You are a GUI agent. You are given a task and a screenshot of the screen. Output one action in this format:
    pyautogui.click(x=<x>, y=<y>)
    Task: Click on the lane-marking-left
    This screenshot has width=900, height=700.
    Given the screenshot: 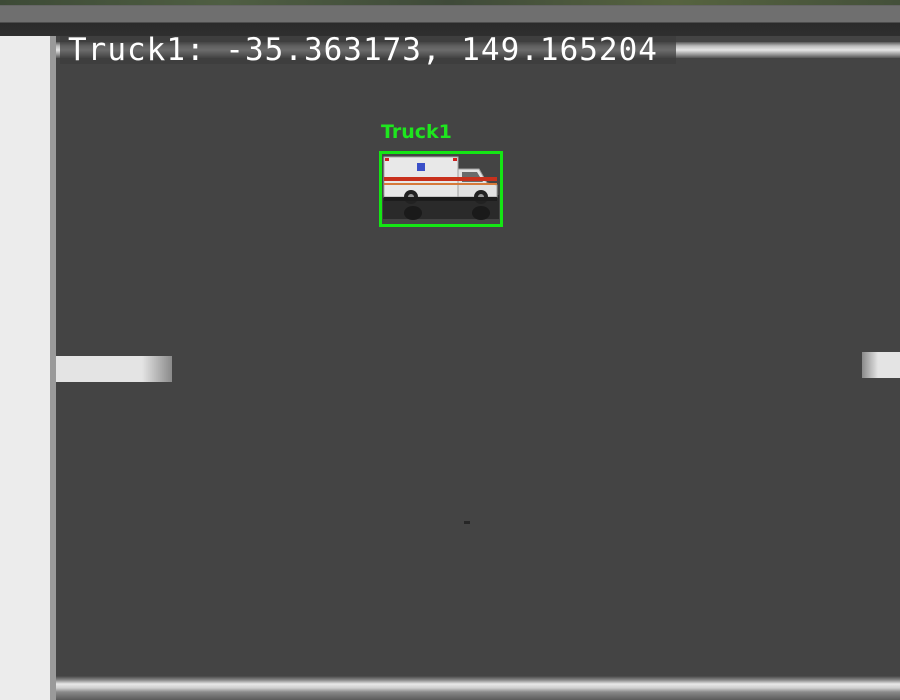 What is the action you would take?
    pyautogui.click(x=114, y=369)
    